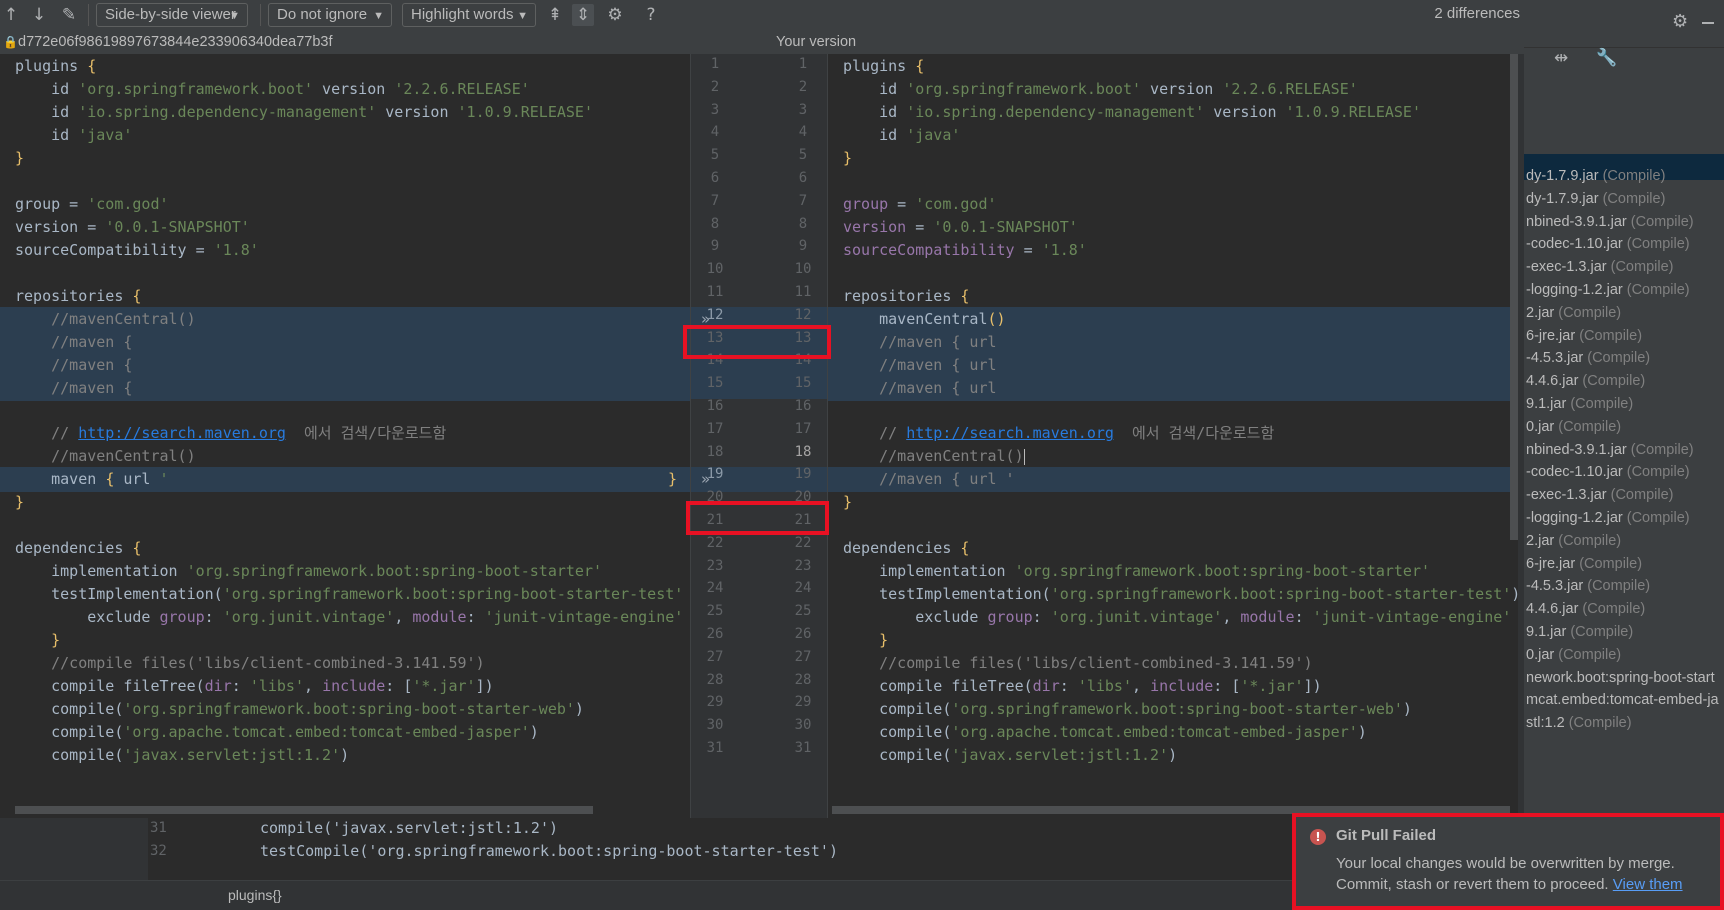 This screenshot has width=1724, height=910. Describe the element at coordinates (345, 319) in the screenshot. I see `changed-line: //mavenCentral()` at that location.